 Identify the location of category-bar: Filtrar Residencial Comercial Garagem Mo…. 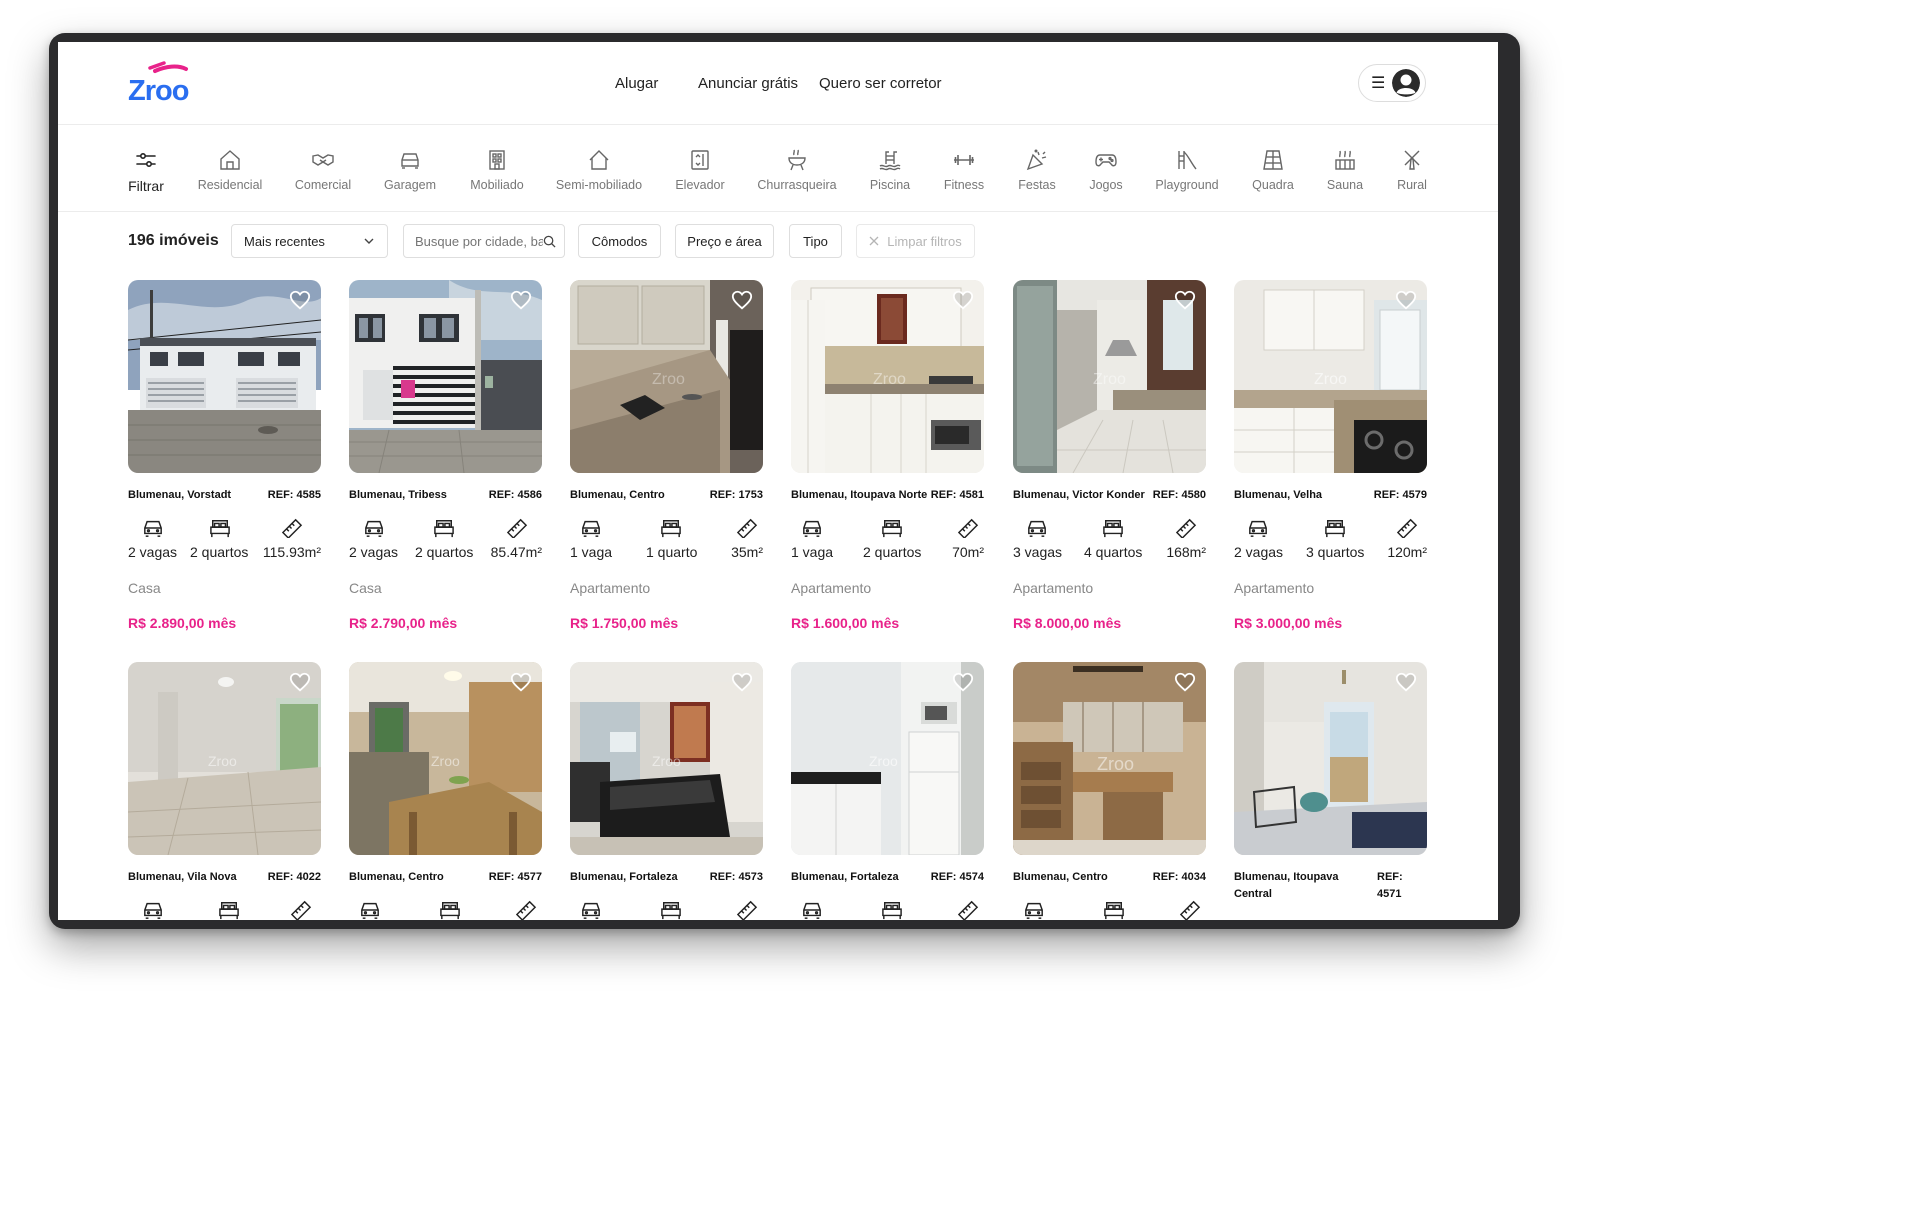
(778, 168).